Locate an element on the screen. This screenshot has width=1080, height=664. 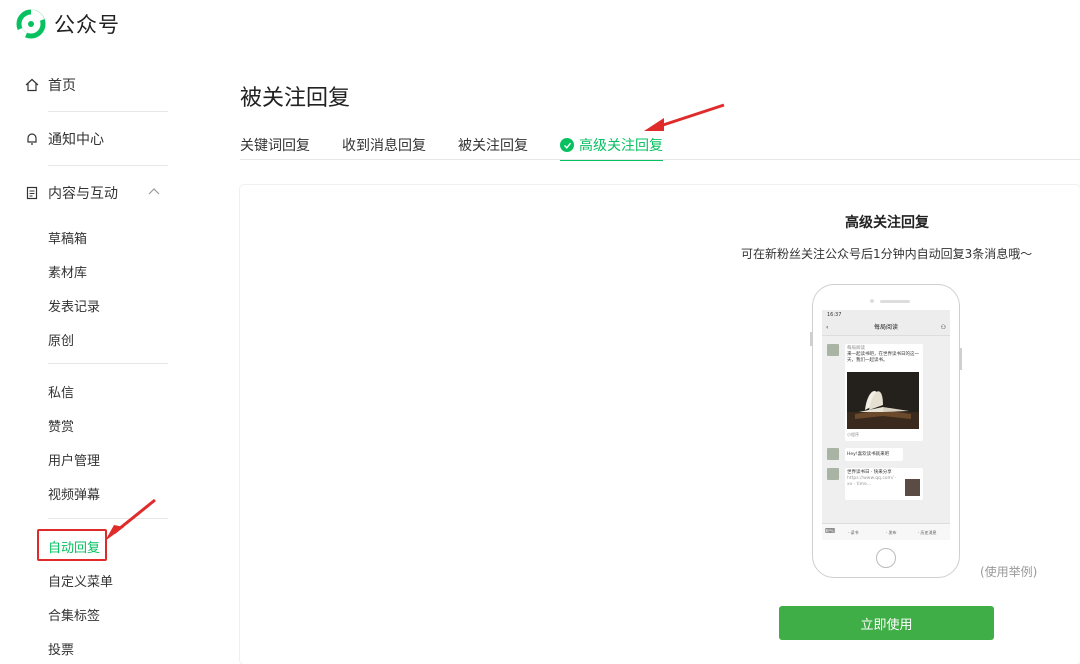
brand-name: 公众号 is located at coordinates (87, 25).